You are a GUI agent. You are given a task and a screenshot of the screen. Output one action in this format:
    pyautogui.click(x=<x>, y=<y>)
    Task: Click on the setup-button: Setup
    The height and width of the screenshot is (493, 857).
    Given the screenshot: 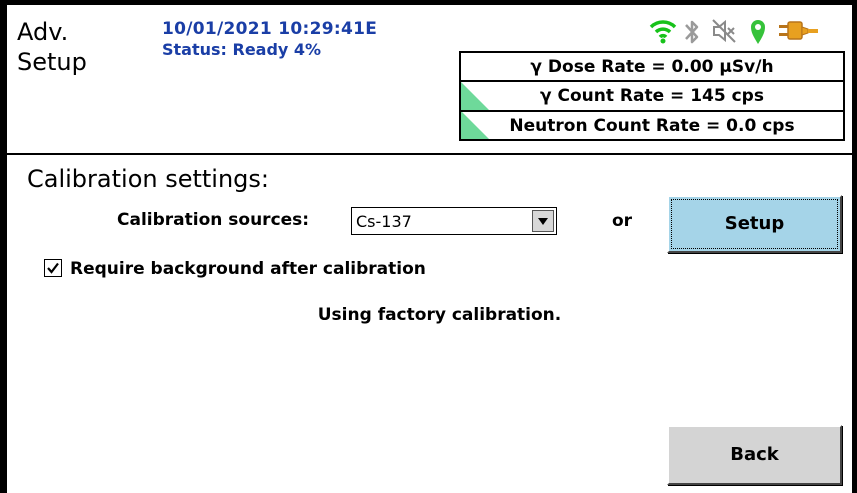 What is the action you would take?
    pyautogui.click(x=754, y=224)
    